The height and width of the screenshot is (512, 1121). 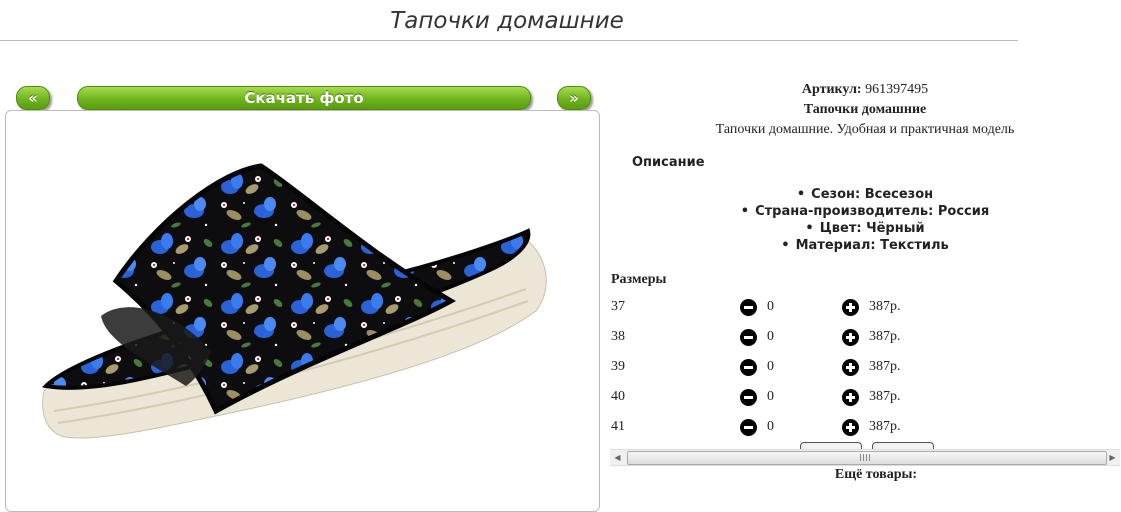 What do you see at coordinates (617, 457) in the screenshot?
I see `scroll-left-arrow-icon: ◀` at bounding box center [617, 457].